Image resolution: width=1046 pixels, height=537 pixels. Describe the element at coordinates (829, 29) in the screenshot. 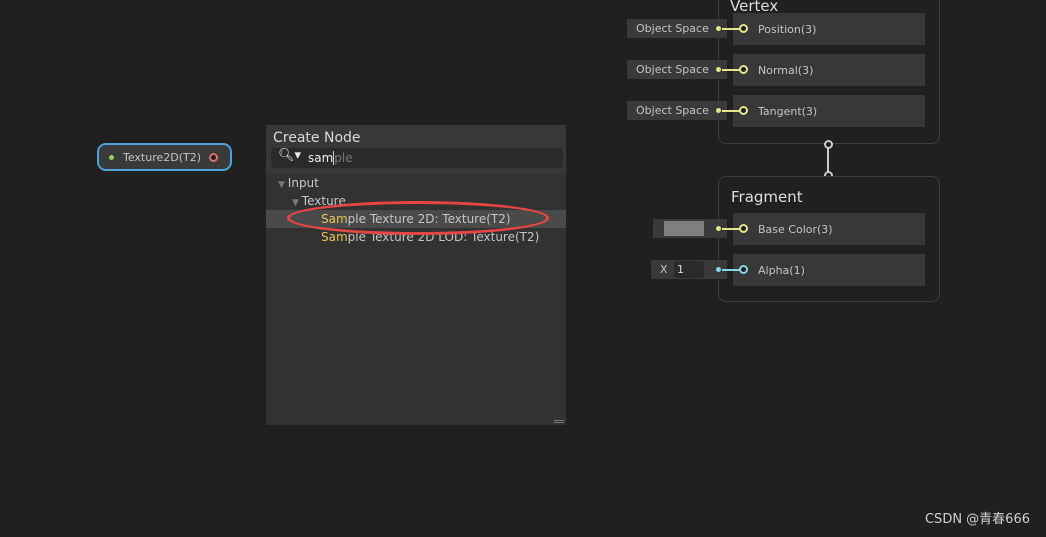

I see `slot-position: Position(3)` at that location.